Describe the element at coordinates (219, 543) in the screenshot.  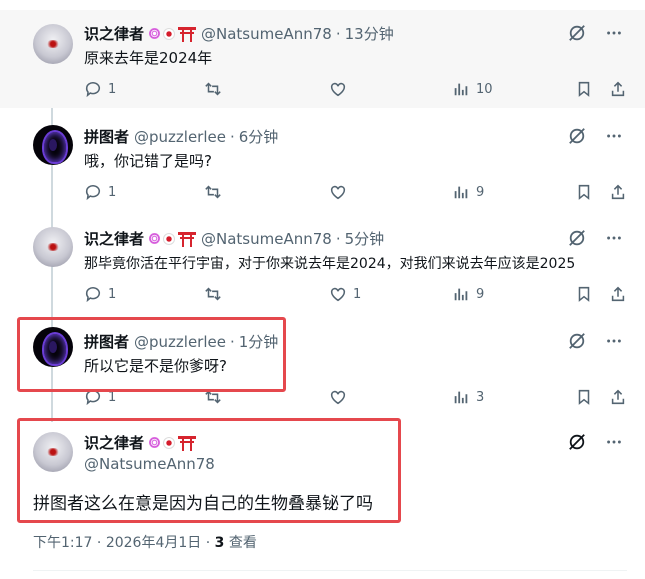
I see `views-count: 3` at that location.